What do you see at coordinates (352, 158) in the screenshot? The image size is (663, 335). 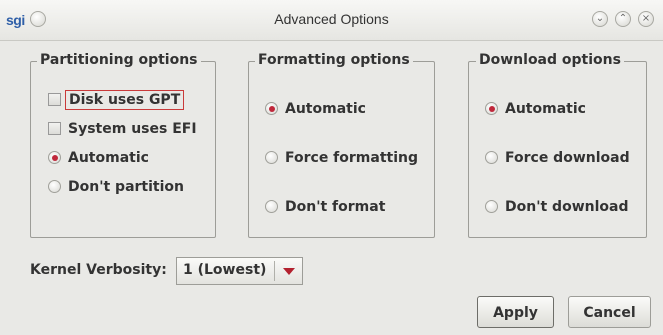 I see `force-formatting-label: Force formatting` at bounding box center [352, 158].